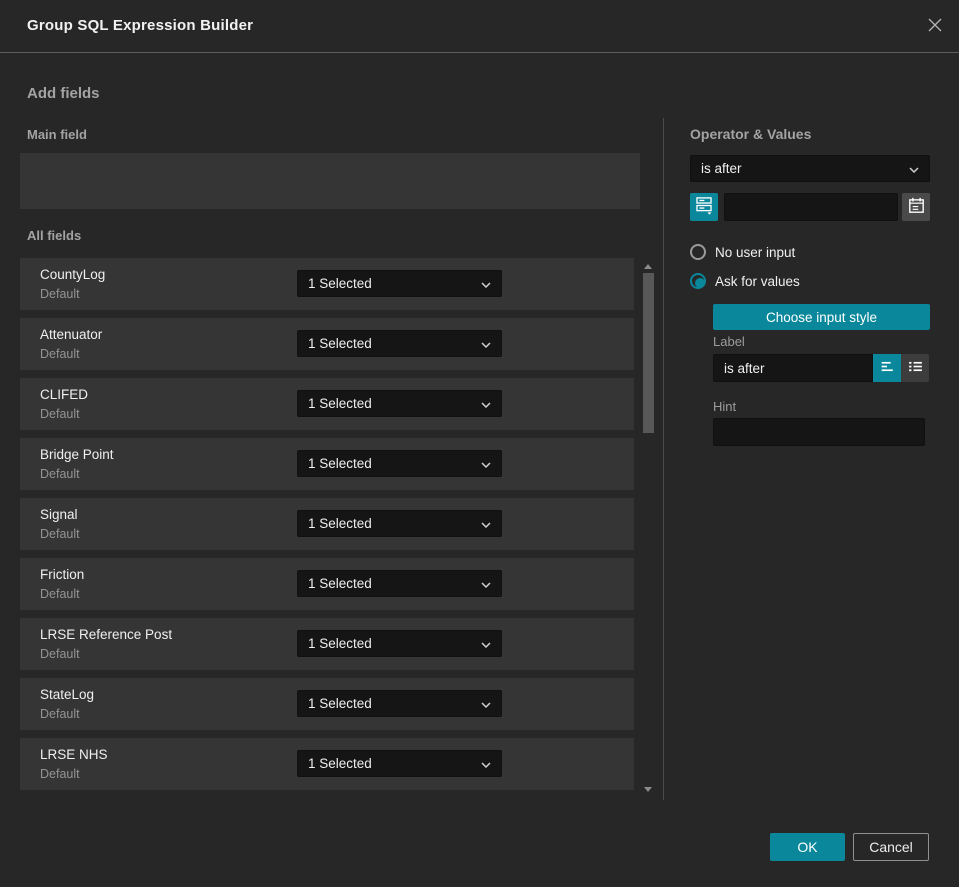 The height and width of the screenshot is (887, 959). Describe the element at coordinates (698, 281) in the screenshot. I see `radio-selected-icon` at that location.